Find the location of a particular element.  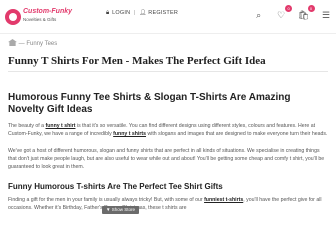

menu-icon: ☰ is located at coordinates (326, 15).